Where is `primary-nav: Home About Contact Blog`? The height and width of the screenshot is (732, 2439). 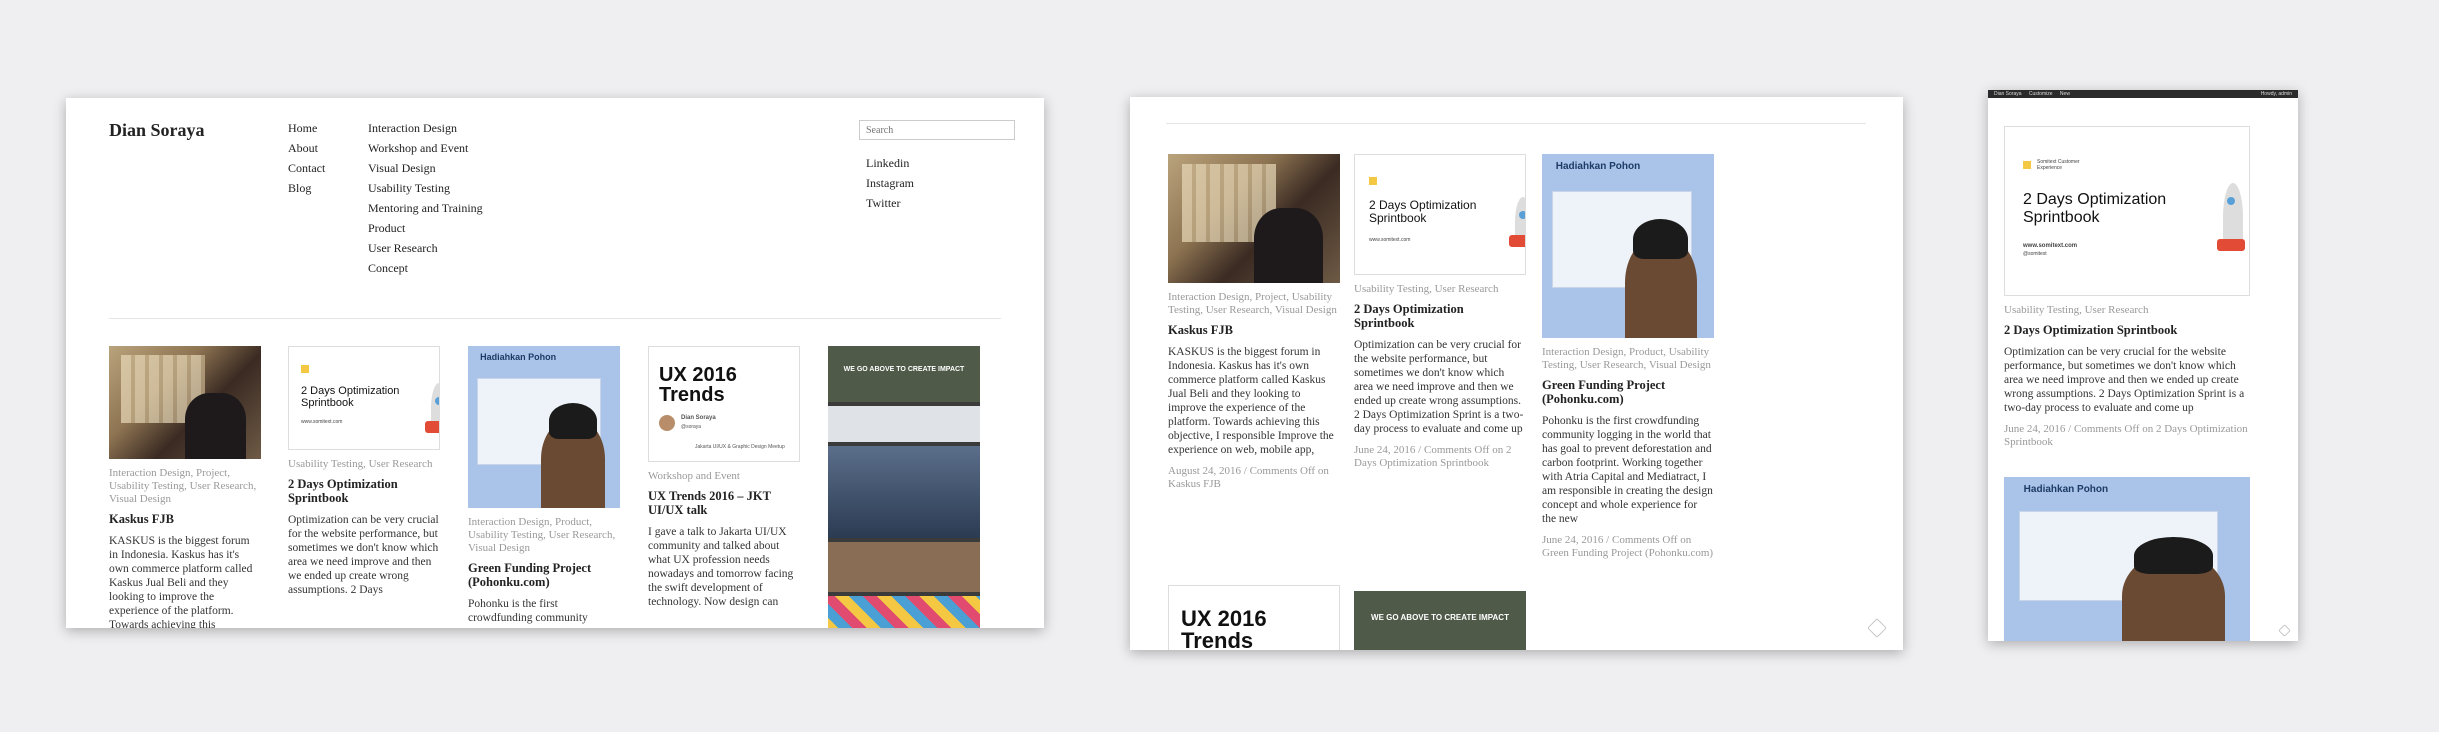 primary-nav: Home About Contact Blog is located at coordinates (306, 158).